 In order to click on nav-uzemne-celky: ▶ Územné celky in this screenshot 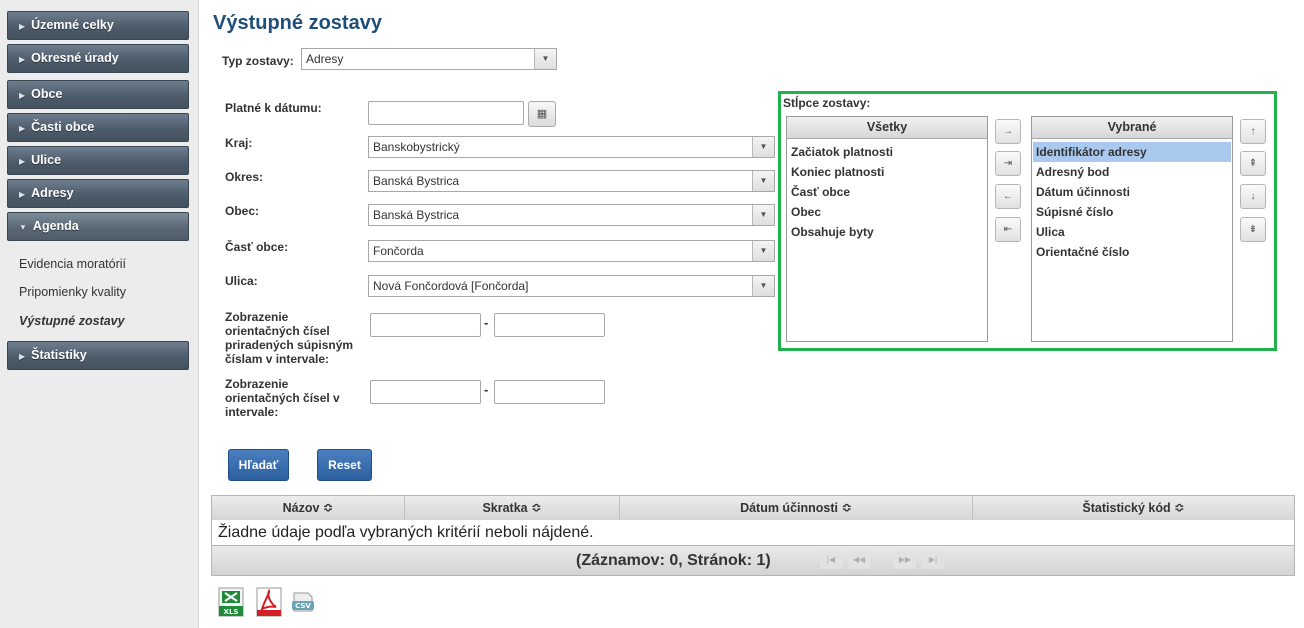, I will do `click(98, 25)`.